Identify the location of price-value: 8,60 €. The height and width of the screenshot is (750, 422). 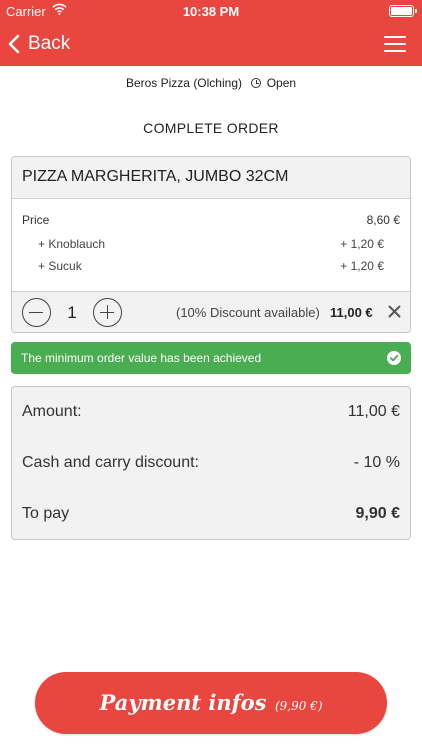
(383, 220).